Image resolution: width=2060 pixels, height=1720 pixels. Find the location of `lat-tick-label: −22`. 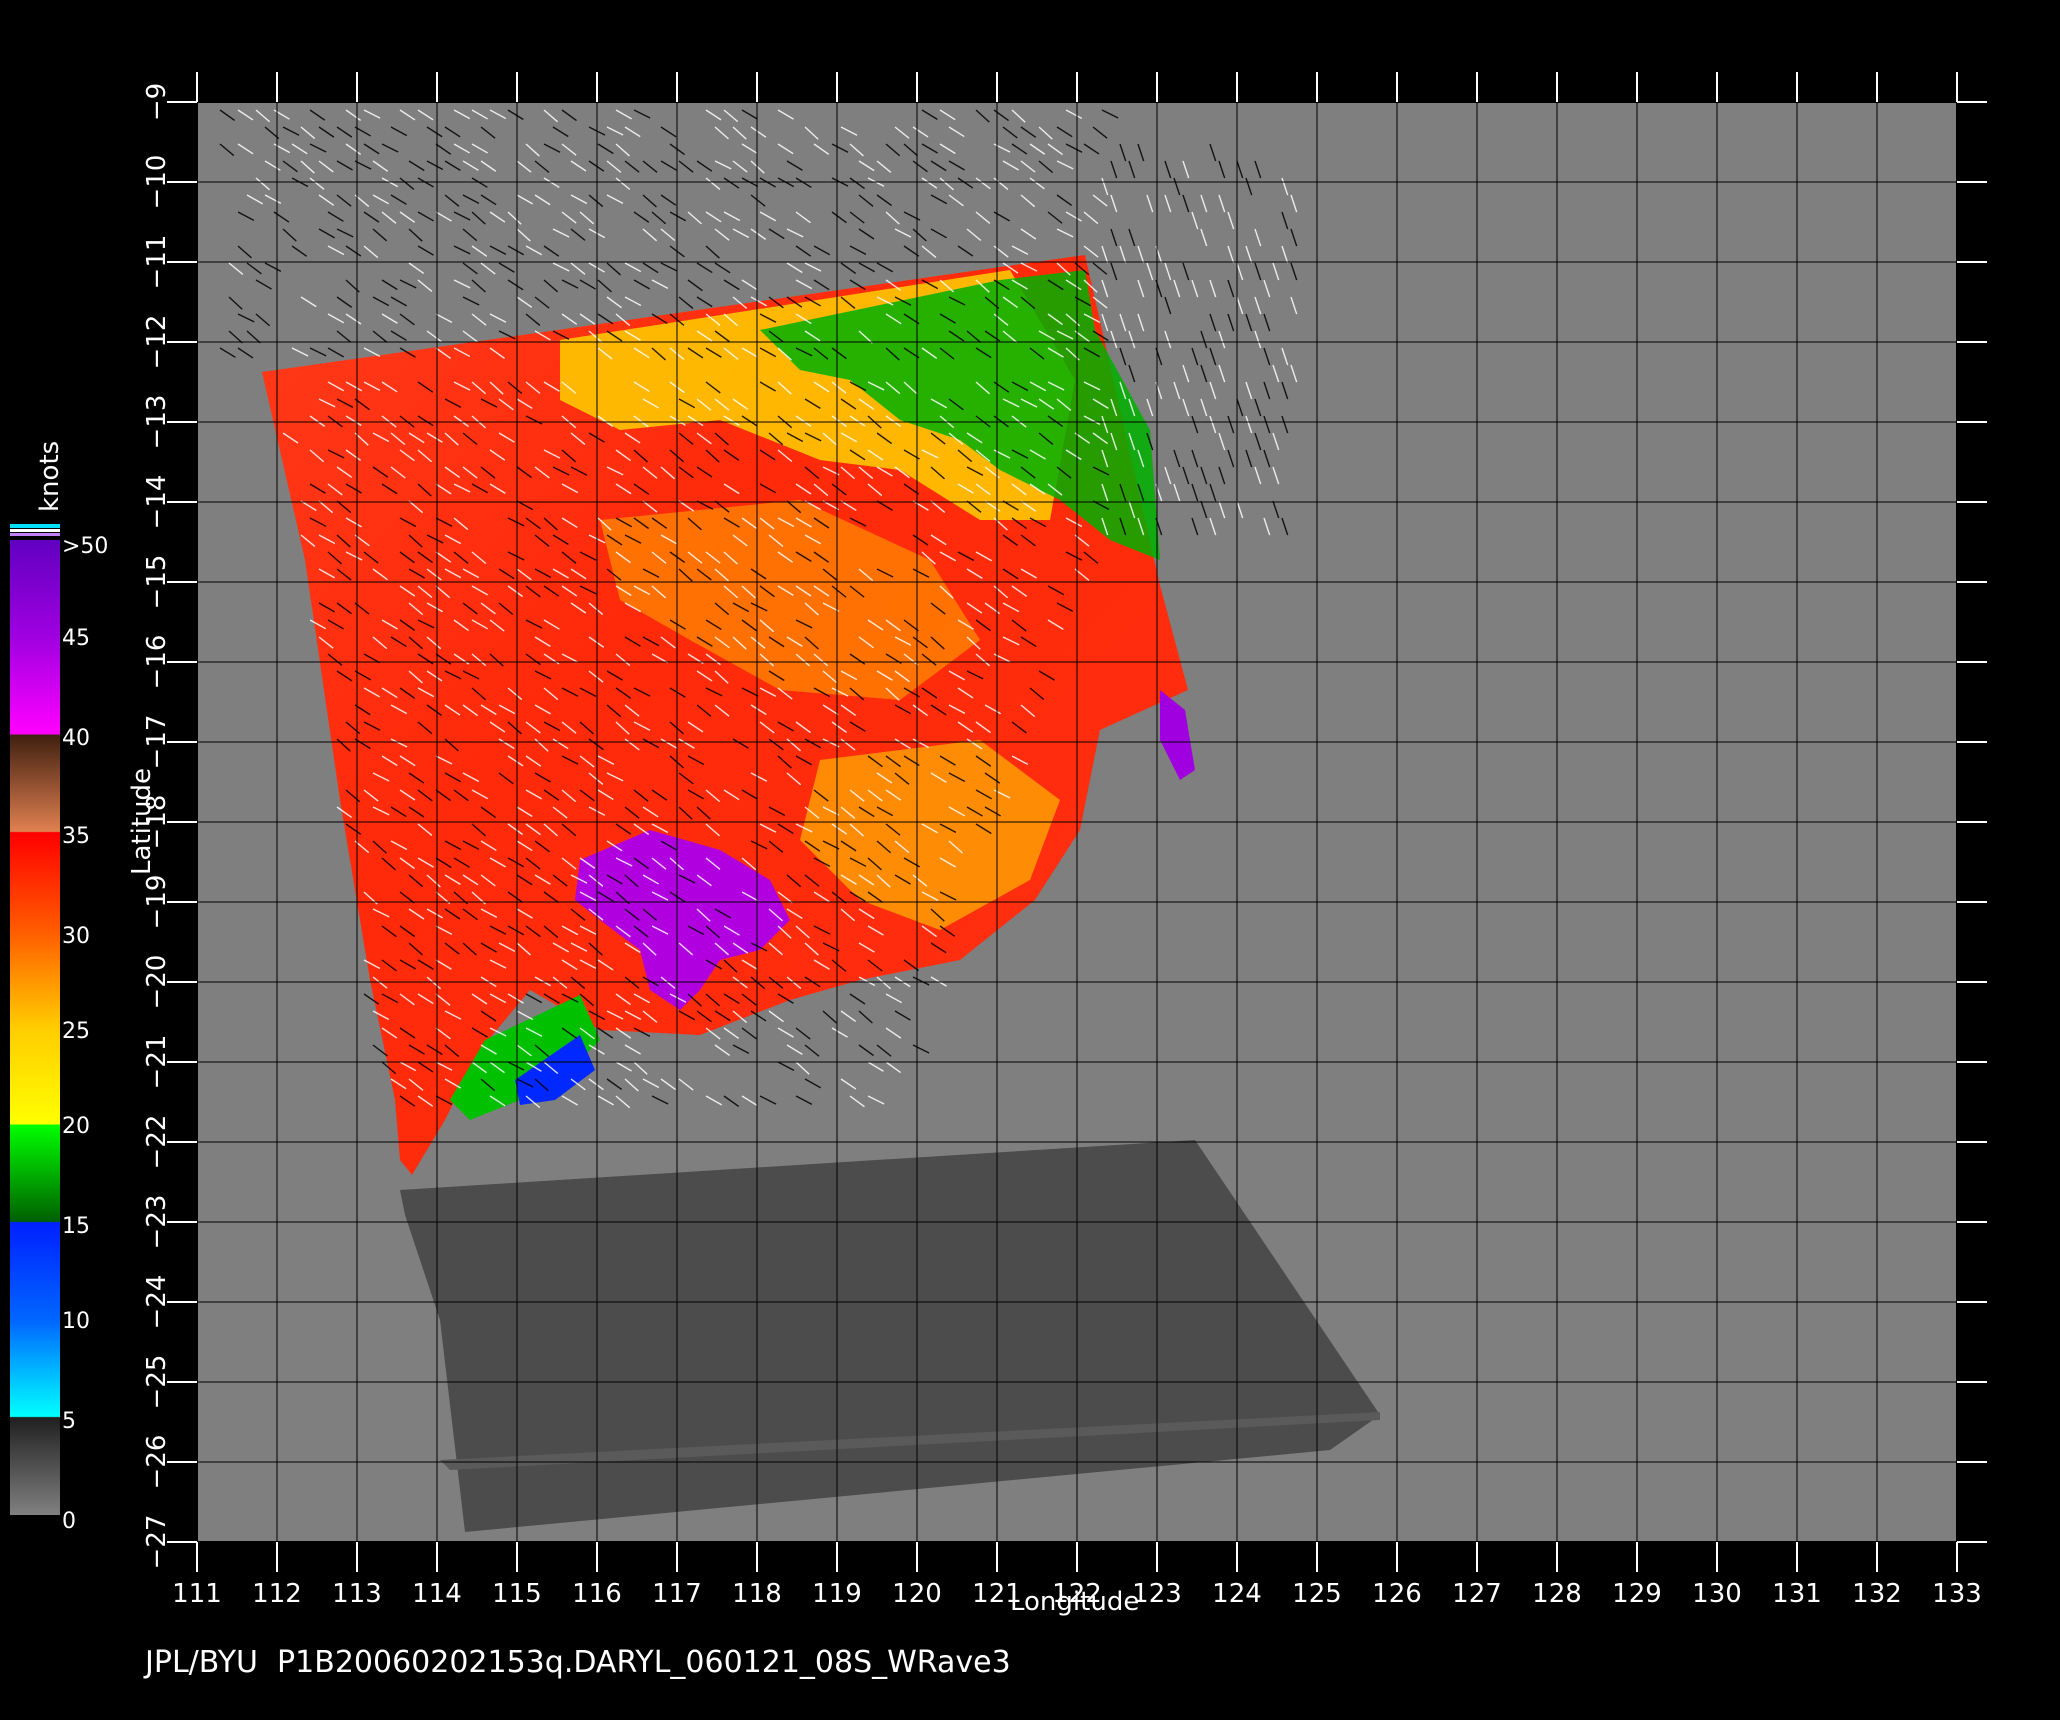

lat-tick-label: −22 is located at coordinates (157, 1142).